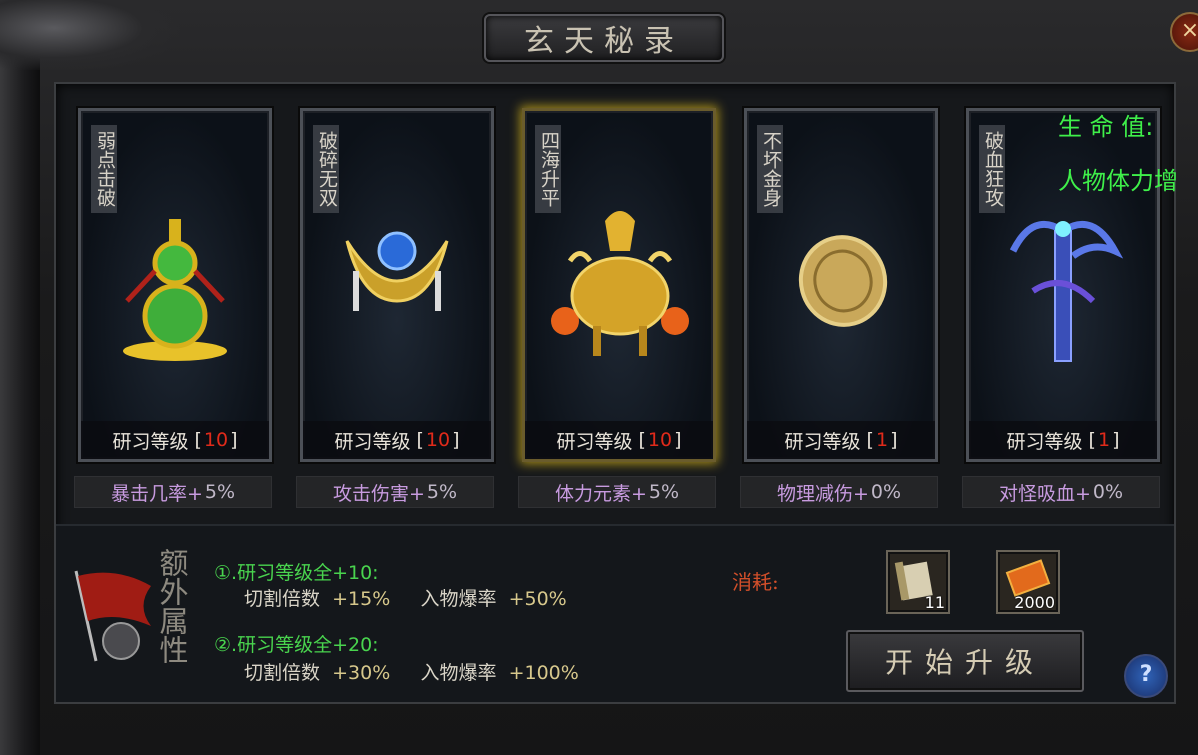 This screenshot has height=755, width=1198. I want to click on stat-bar-1: 暴击几率+ 5%, so click(173, 492).